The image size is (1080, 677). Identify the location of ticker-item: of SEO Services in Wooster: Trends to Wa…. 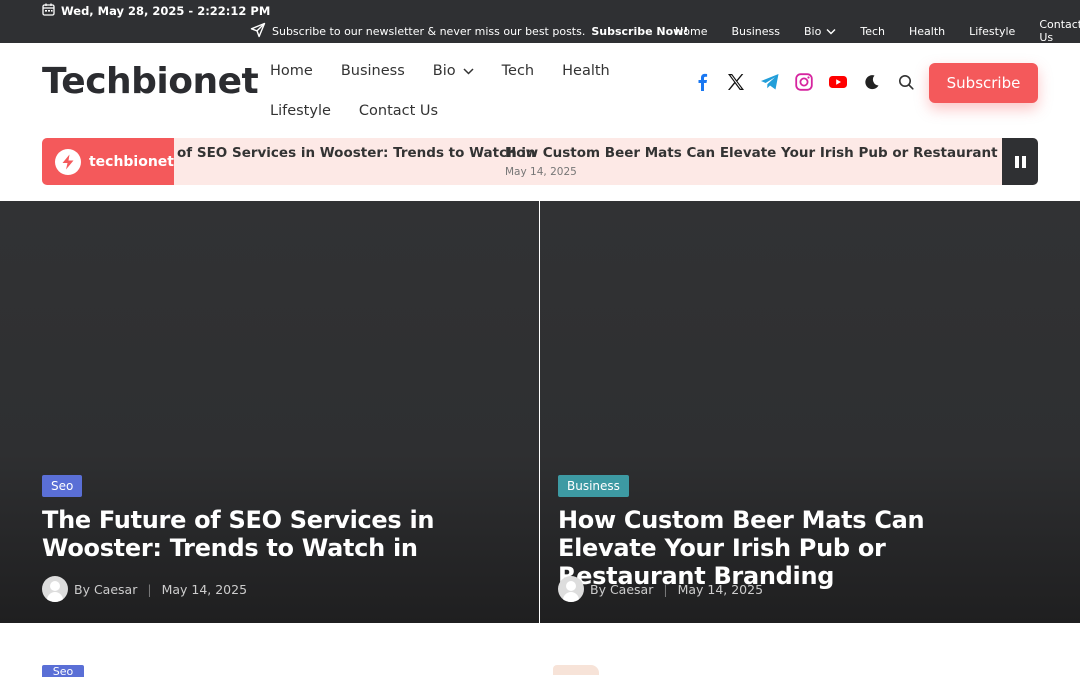
(356, 153).